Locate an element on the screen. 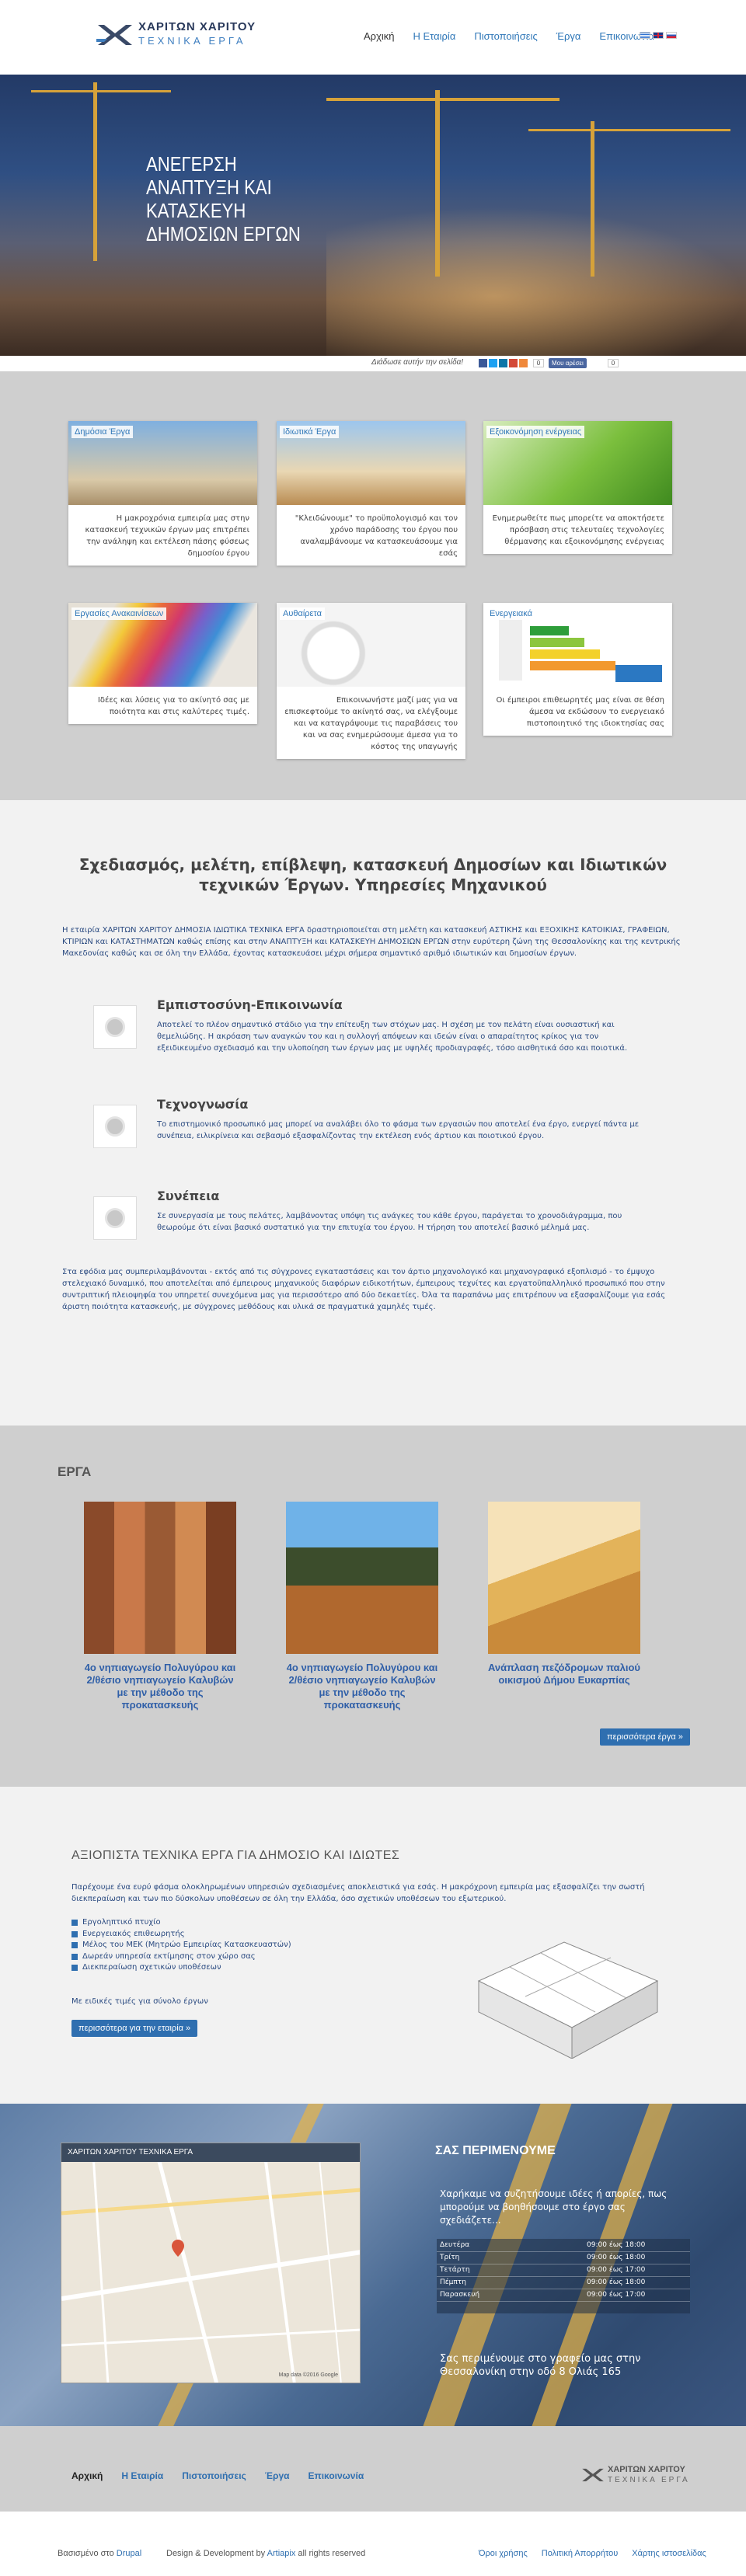 This screenshot has width=746, height=2576. privacy-link: Πολιτική Απορρήτου is located at coordinates (580, 2553).